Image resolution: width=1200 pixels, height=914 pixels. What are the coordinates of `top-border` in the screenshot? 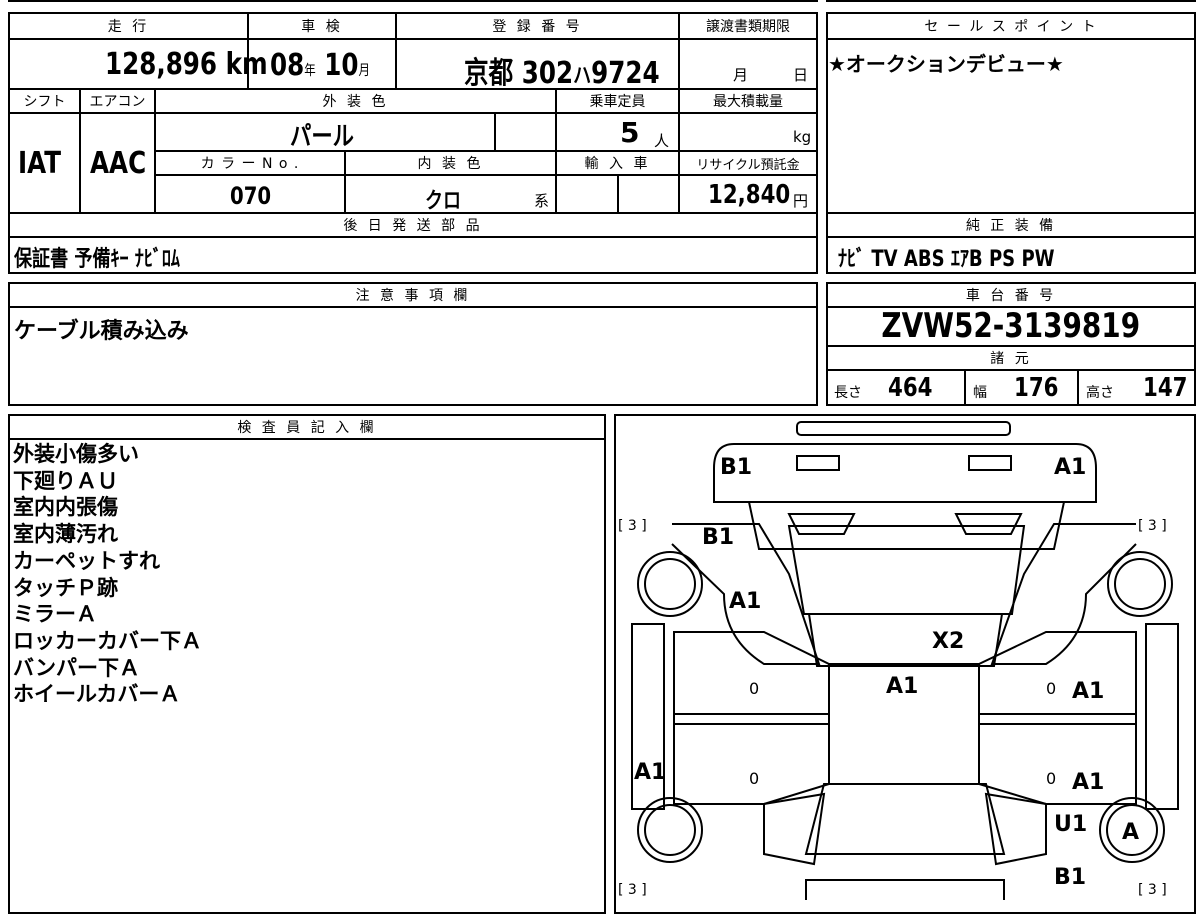 It's located at (413, 1).